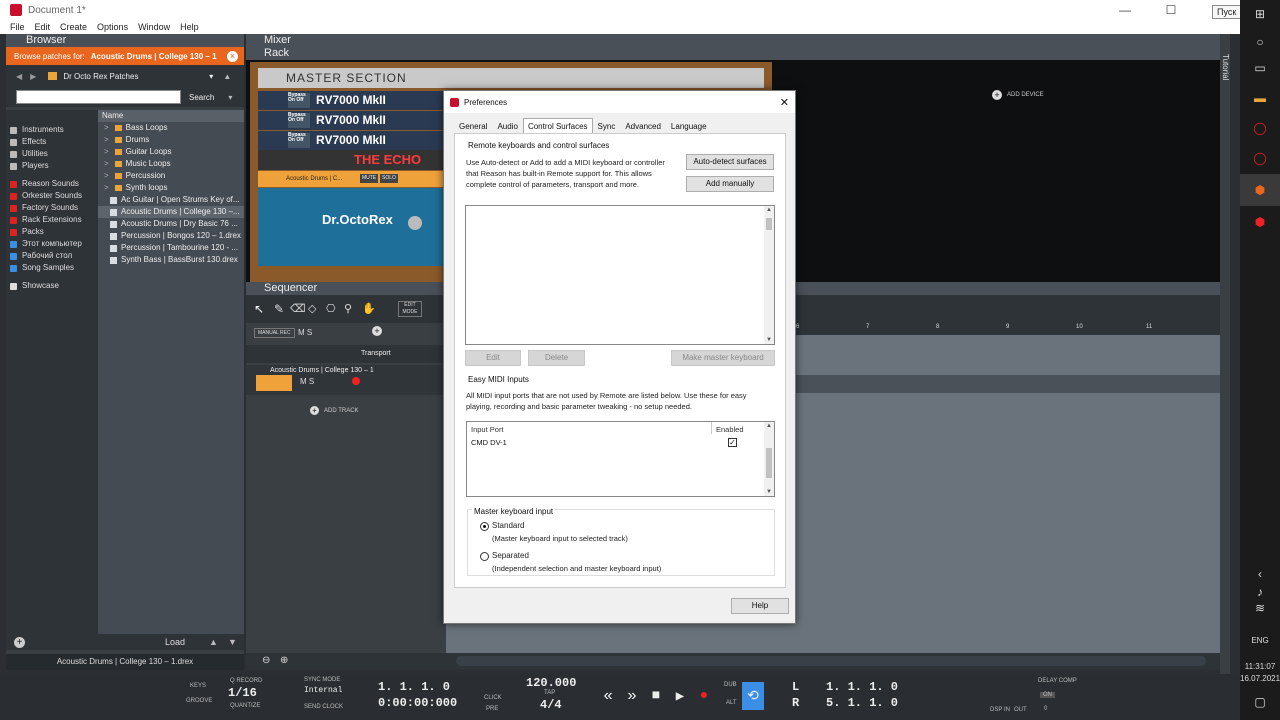 The height and width of the screenshot is (720, 1280). Describe the element at coordinates (484, 526) in the screenshot. I see `standard-radio` at that location.